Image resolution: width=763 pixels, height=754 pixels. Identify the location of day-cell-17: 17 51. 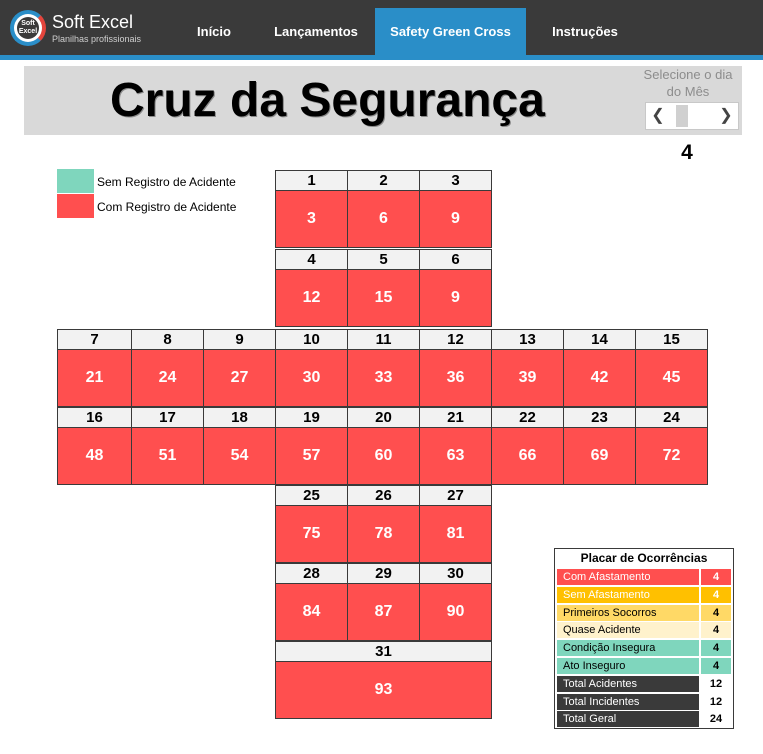
(167, 446).